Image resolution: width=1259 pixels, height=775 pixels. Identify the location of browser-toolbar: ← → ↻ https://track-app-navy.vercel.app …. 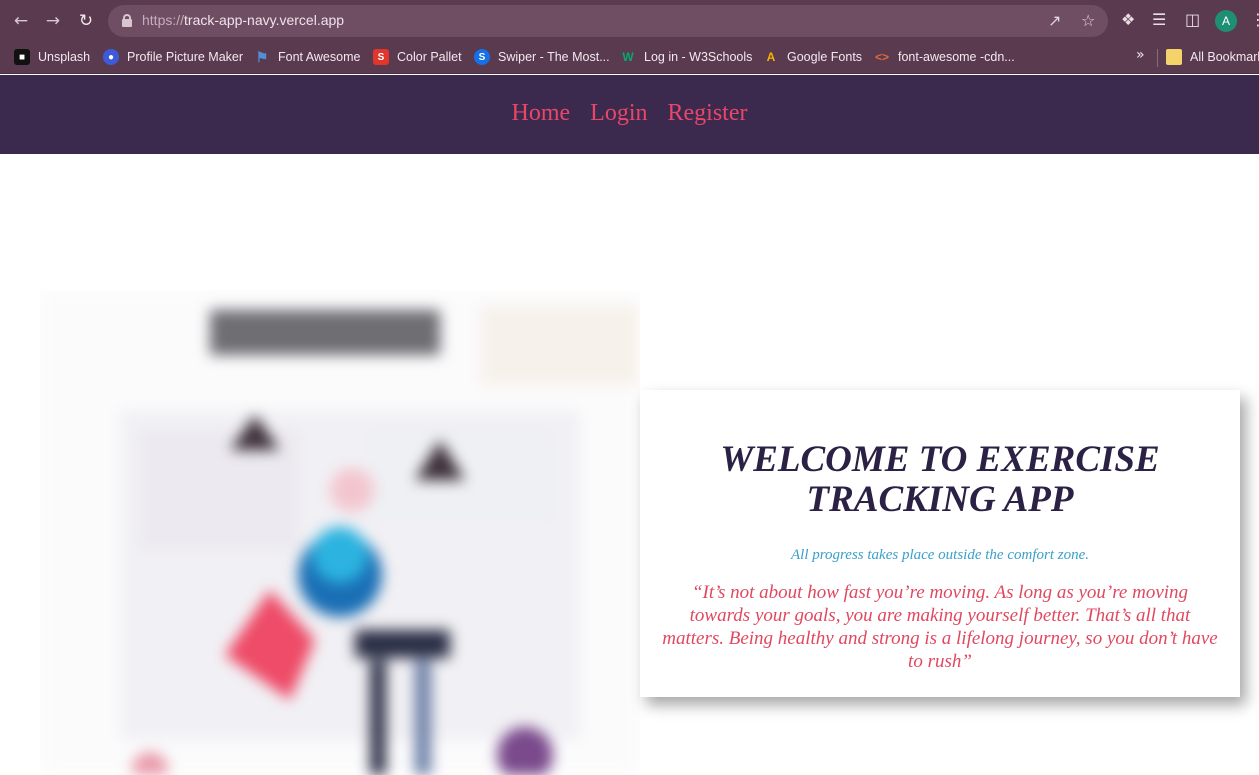
(629, 20).